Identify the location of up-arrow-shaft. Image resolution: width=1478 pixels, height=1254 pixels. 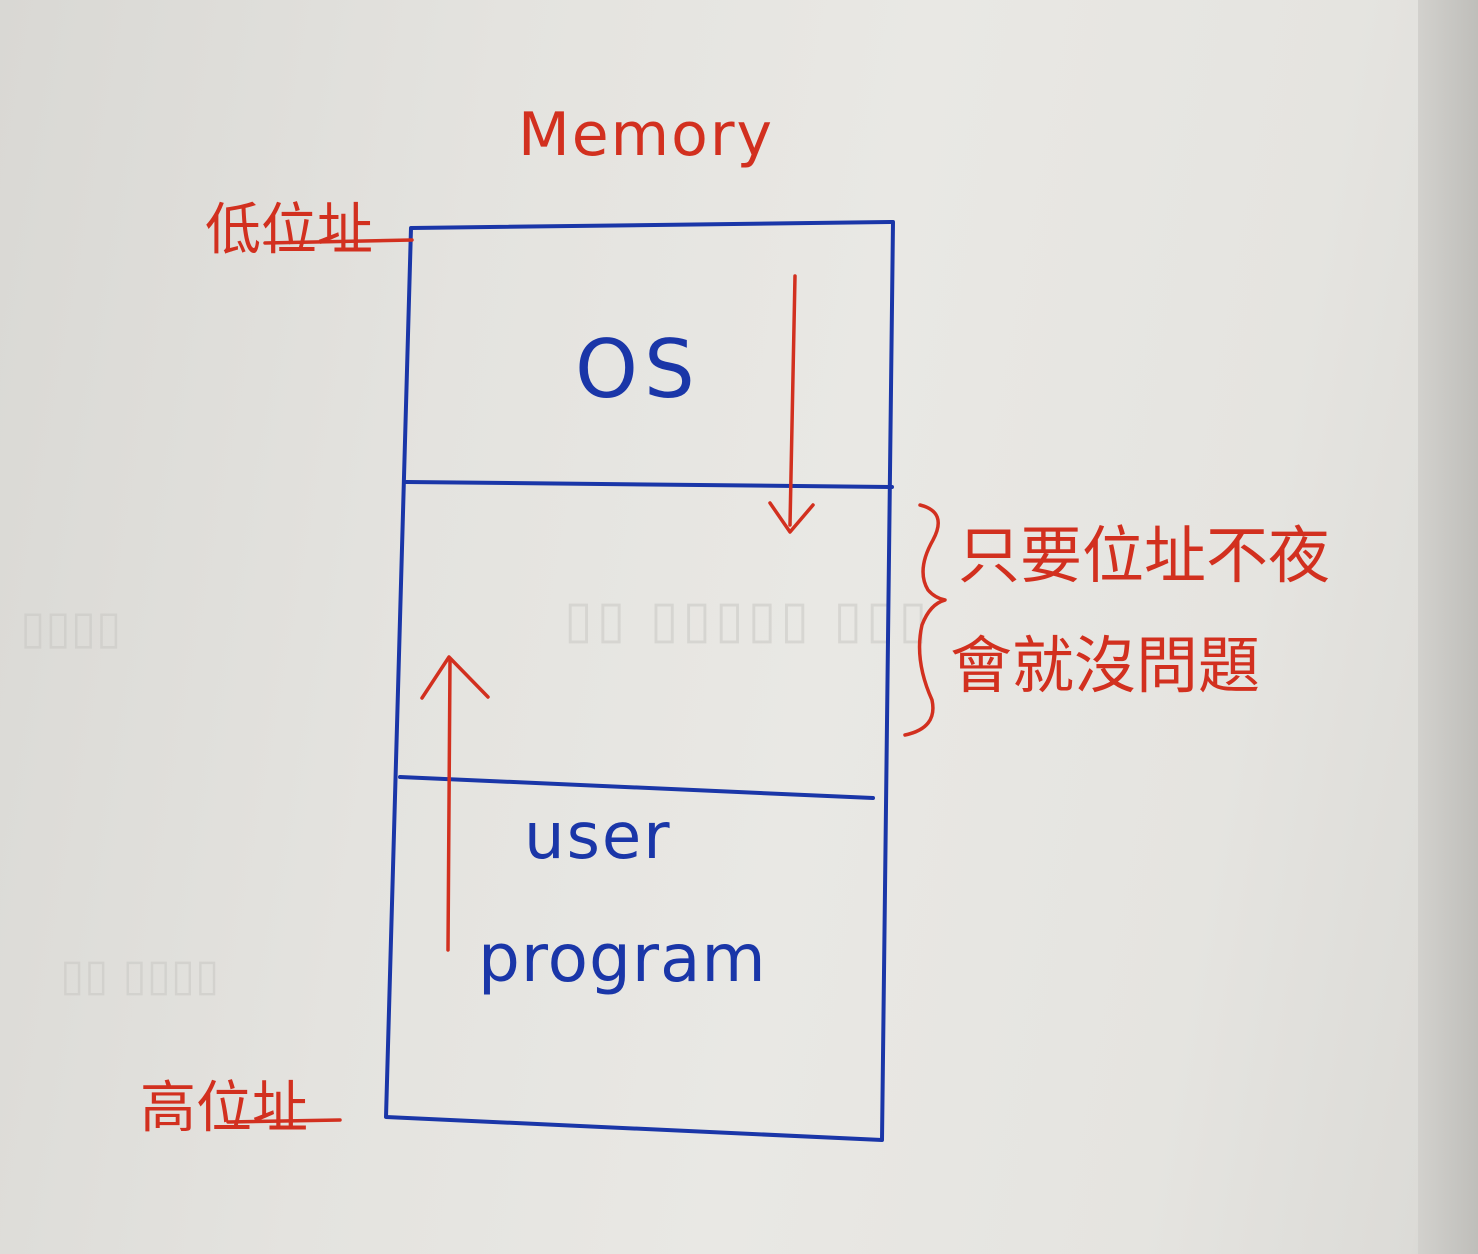
(449, 805).